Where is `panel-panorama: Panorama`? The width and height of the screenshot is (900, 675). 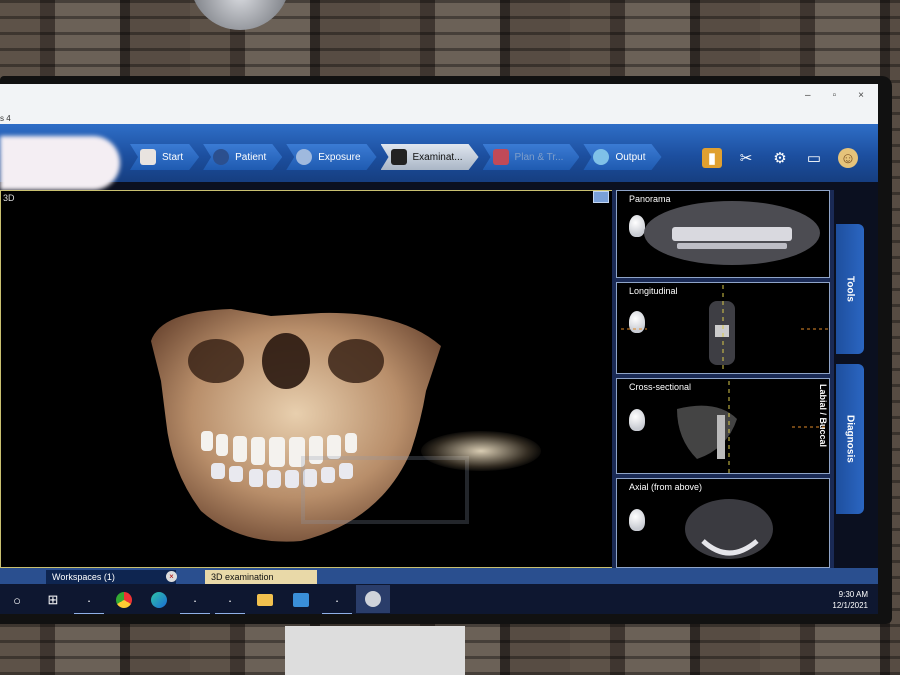
panel-panorama: Panorama is located at coordinates (723, 234).